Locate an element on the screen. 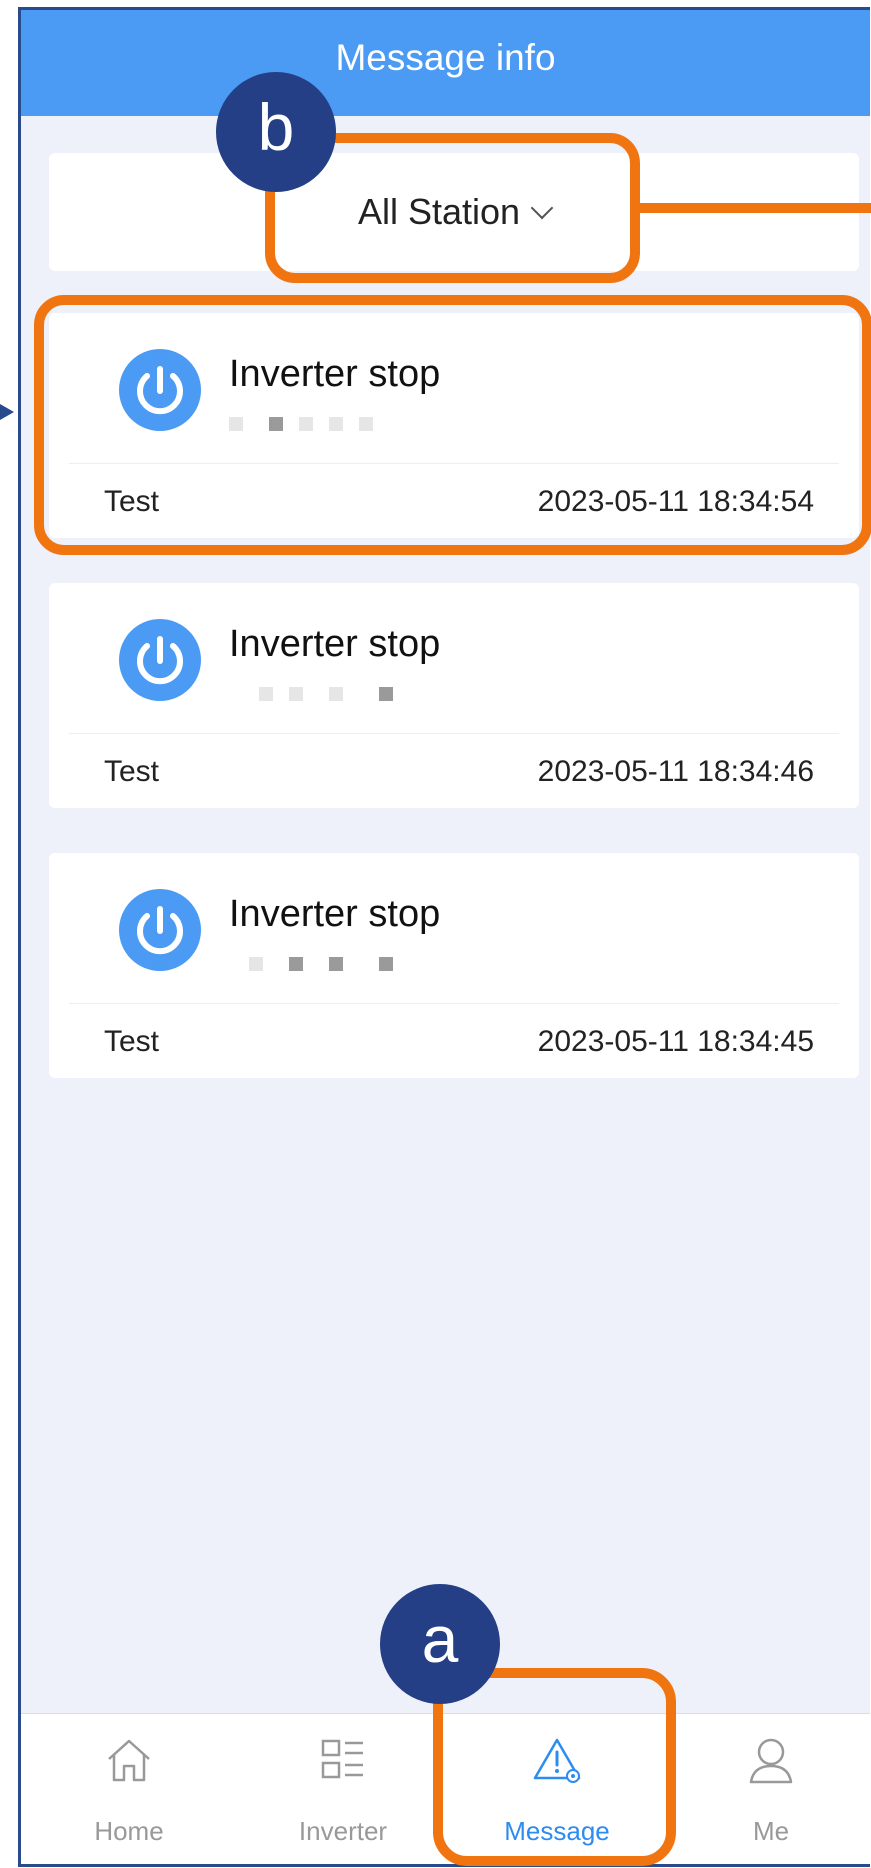 This screenshot has width=871, height=1868. highlight-first-message is located at coordinates (452, 425).